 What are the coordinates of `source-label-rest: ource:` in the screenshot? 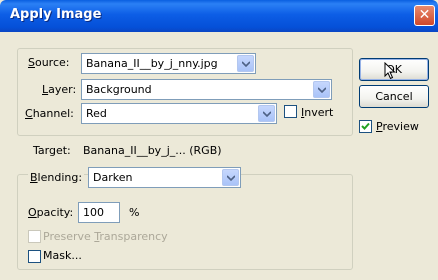 It's located at (52, 62).